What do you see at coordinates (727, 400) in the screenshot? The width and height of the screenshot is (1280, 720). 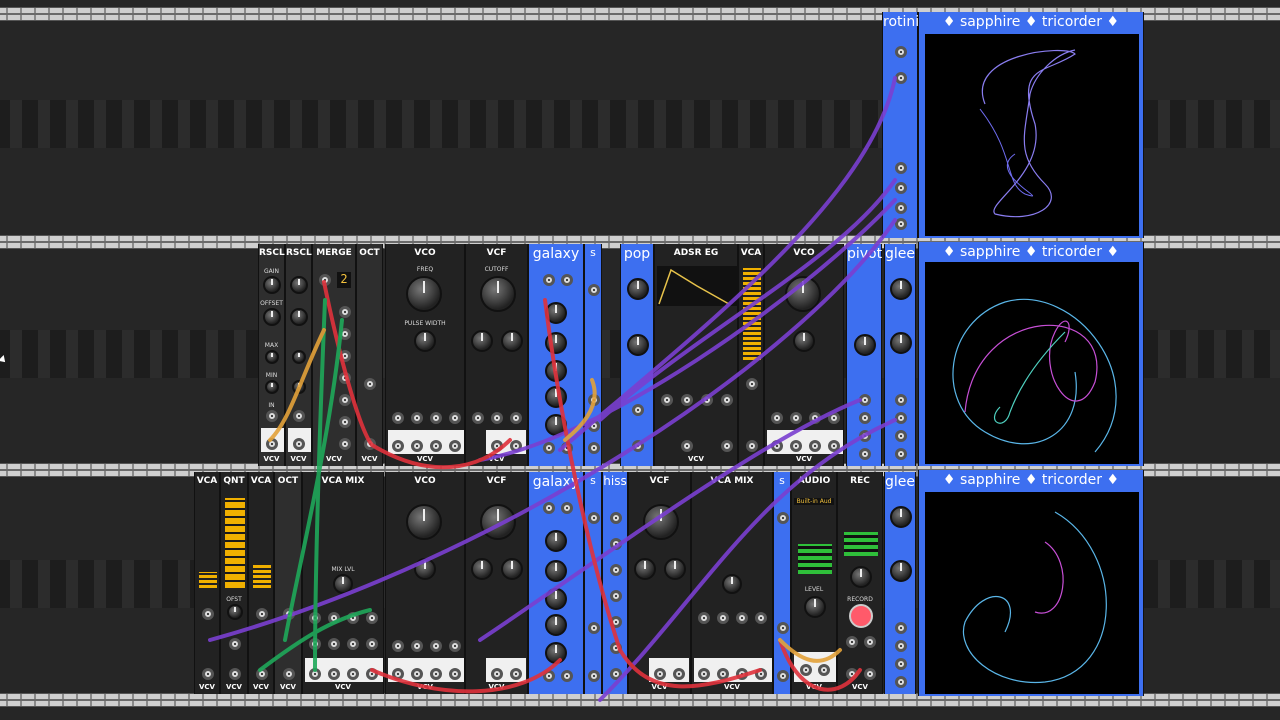 I see `rel-jack` at bounding box center [727, 400].